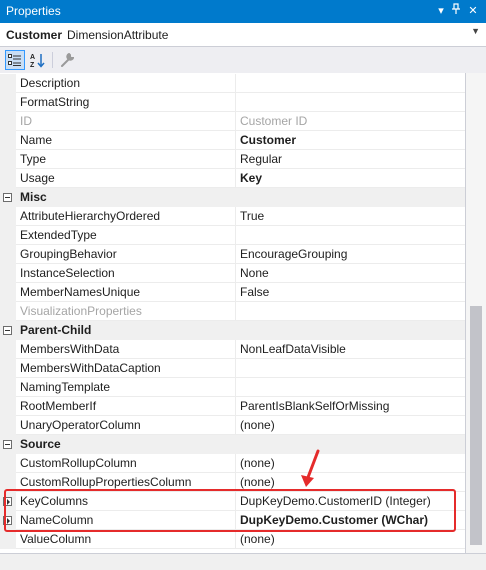  I want to click on property-value: EncourageGrouping, so click(350, 254).